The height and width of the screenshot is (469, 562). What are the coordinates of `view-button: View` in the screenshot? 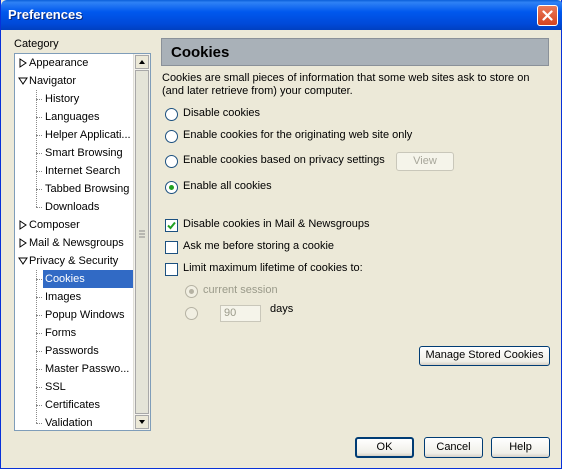 It's located at (425, 161).